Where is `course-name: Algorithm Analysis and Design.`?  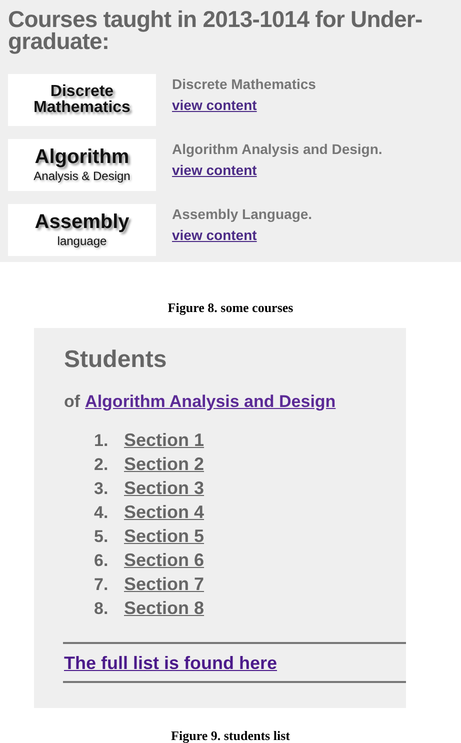 course-name: Algorithm Analysis and Design. is located at coordinates (277, 149).